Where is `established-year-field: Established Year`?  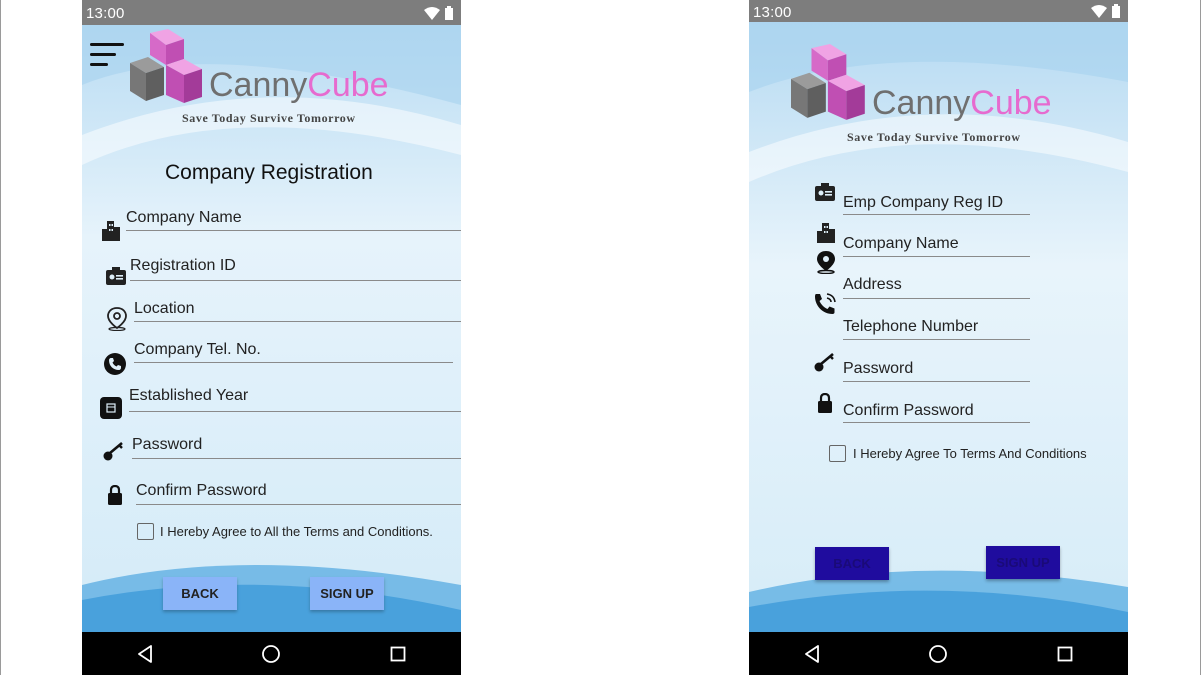
established-year-field: Established Year is located at coordinates (188, 396).